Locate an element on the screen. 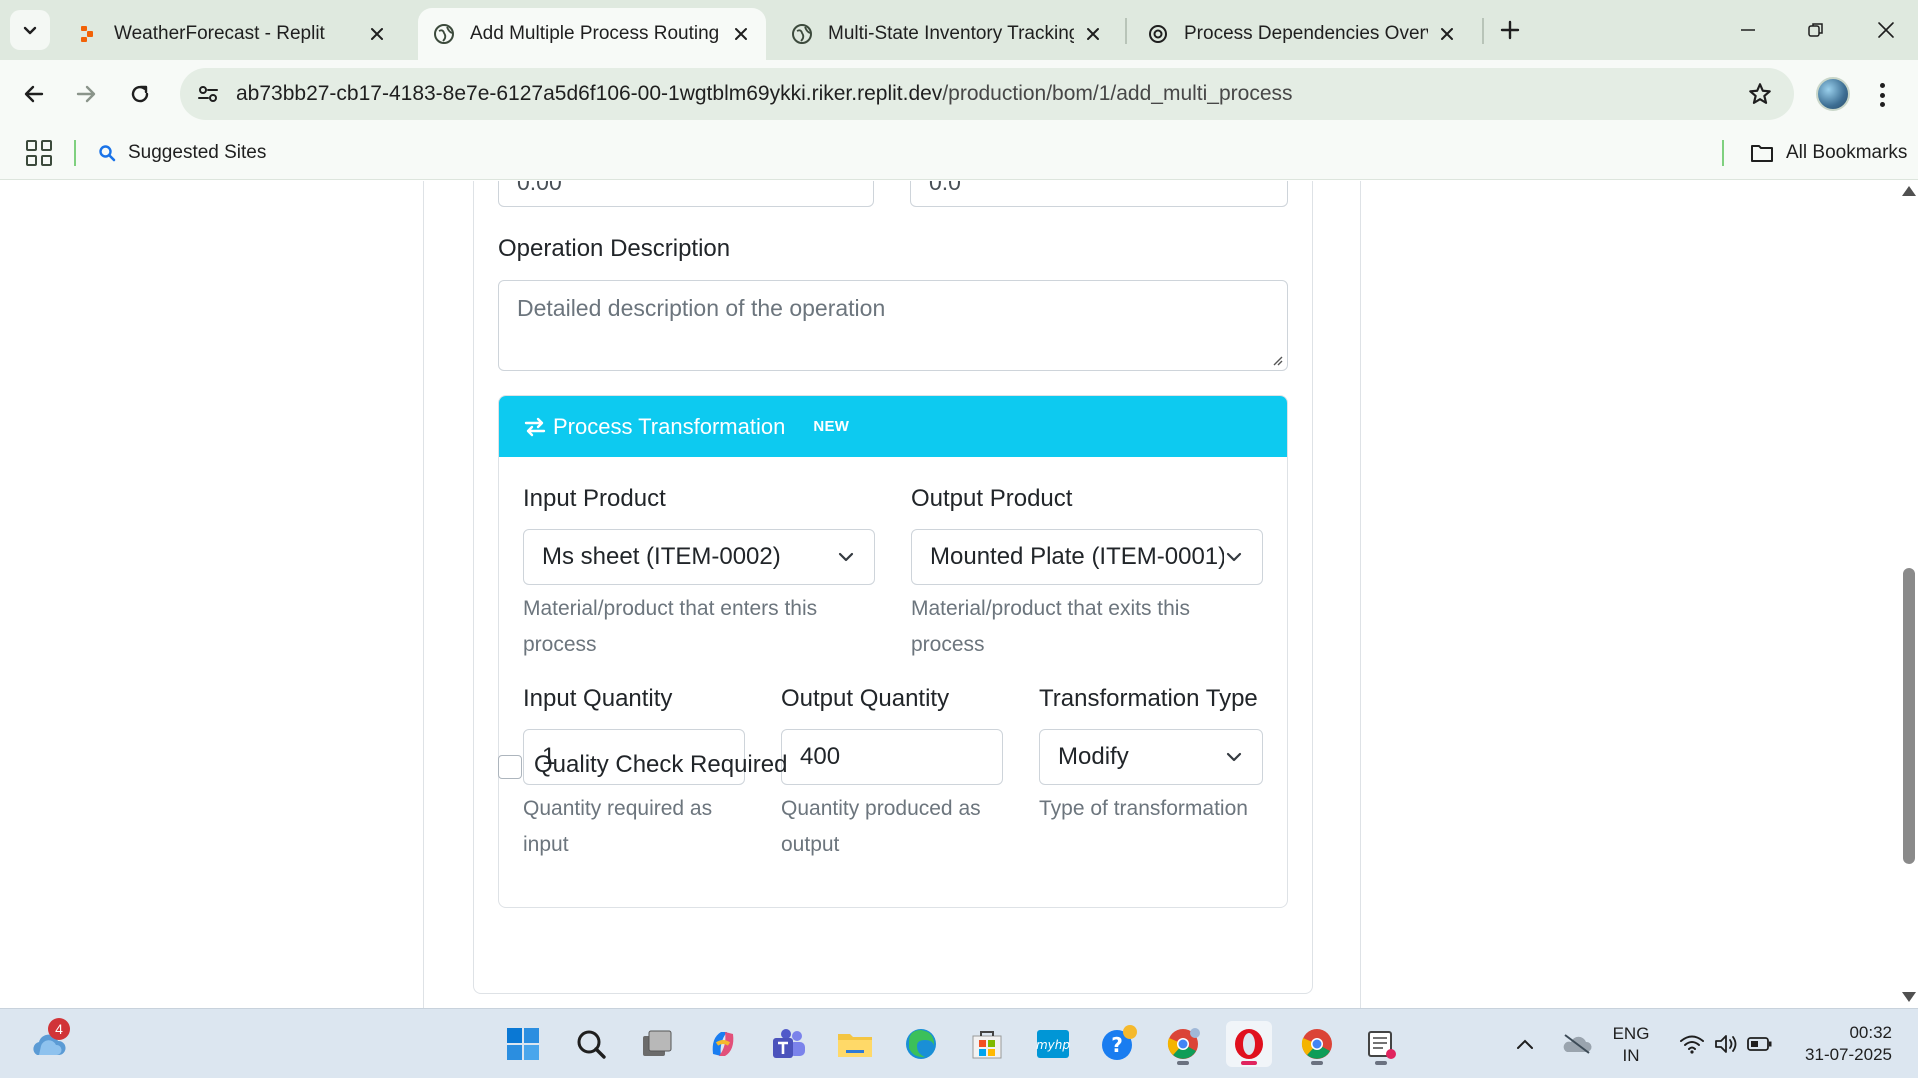 This screenshot has height=1078, width=1918. chevron-down-icon is located at coordinates (1234, 757).